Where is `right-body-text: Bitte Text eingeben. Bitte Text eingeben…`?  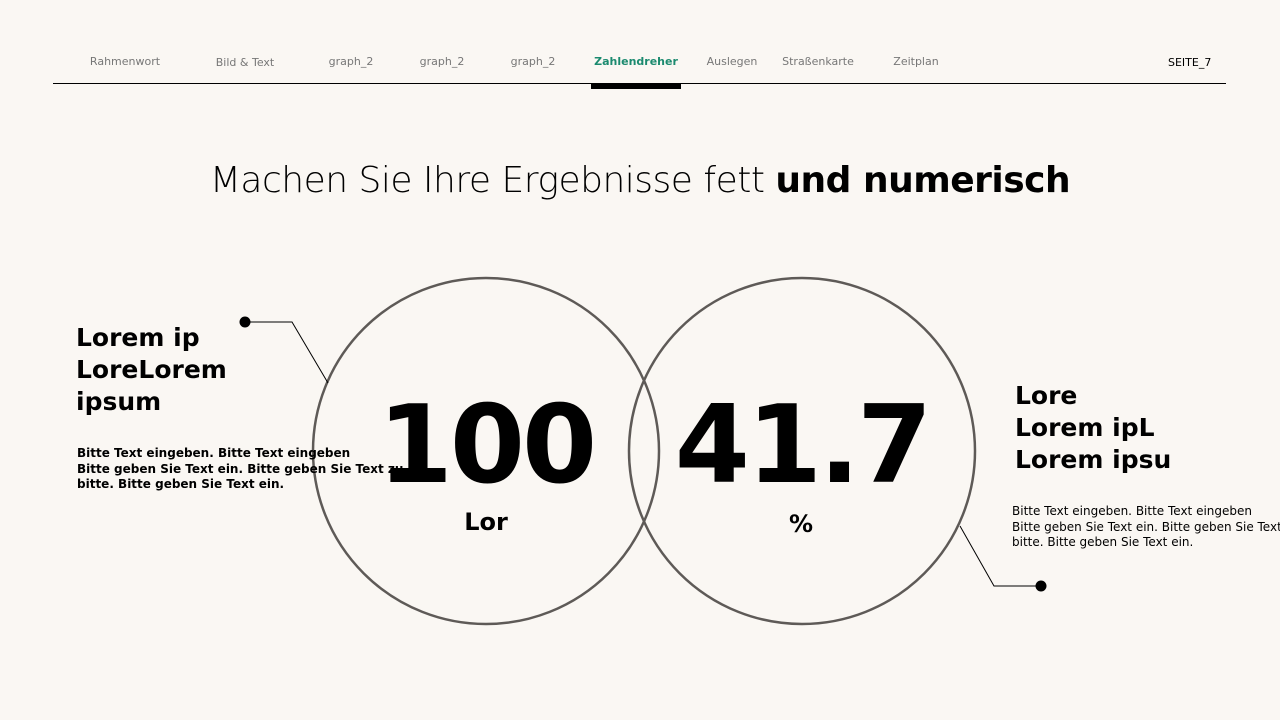 right-body-text: Bitte Text eingeben. Bitte Text eingeben… is located at coordinates (1146, 526).